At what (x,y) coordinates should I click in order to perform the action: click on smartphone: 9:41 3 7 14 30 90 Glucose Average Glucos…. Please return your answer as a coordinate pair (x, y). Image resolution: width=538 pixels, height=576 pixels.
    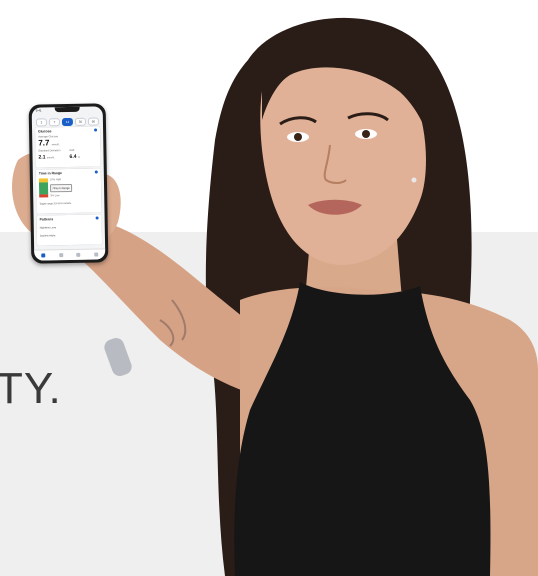
    Looking at the image, I should click on (68, 183).